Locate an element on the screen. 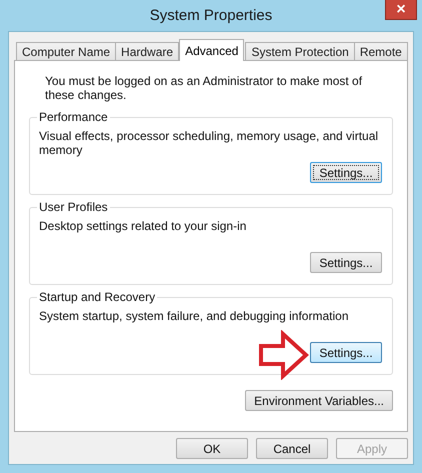 The height and width of the screenshot is (473, 422). tab: Hardware is located at coordinates (147, 51).